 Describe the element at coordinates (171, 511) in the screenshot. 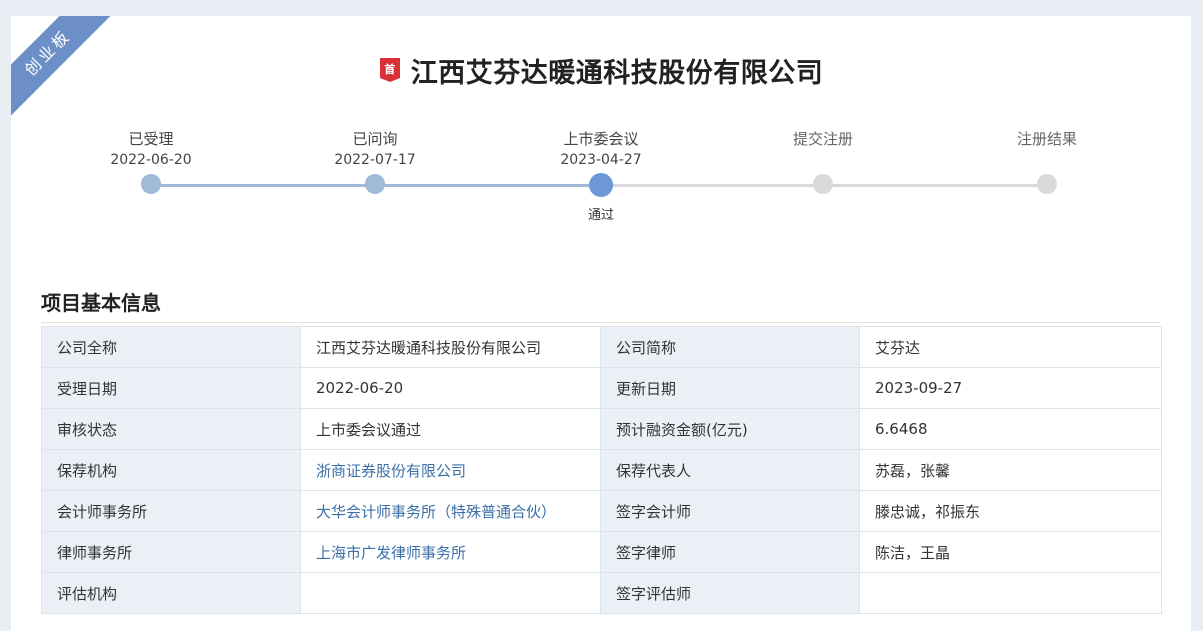

I see `field-label: 会计师事务所` at that location.